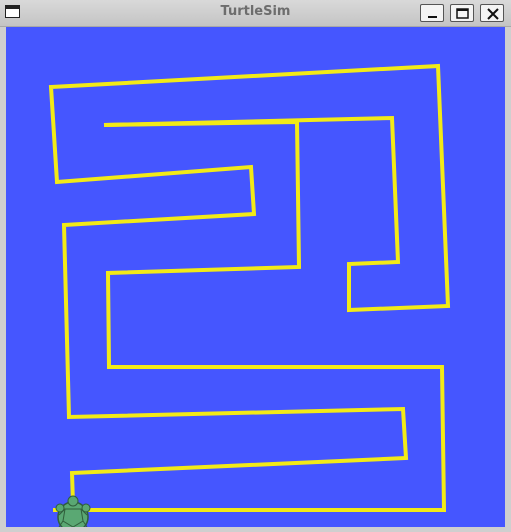 Image resolution: width=511 pixels, height=532 pixels. Describe the element at coordinates (255, 13) in the screenshot. I see `title-bar: TurtleSim` at that location.